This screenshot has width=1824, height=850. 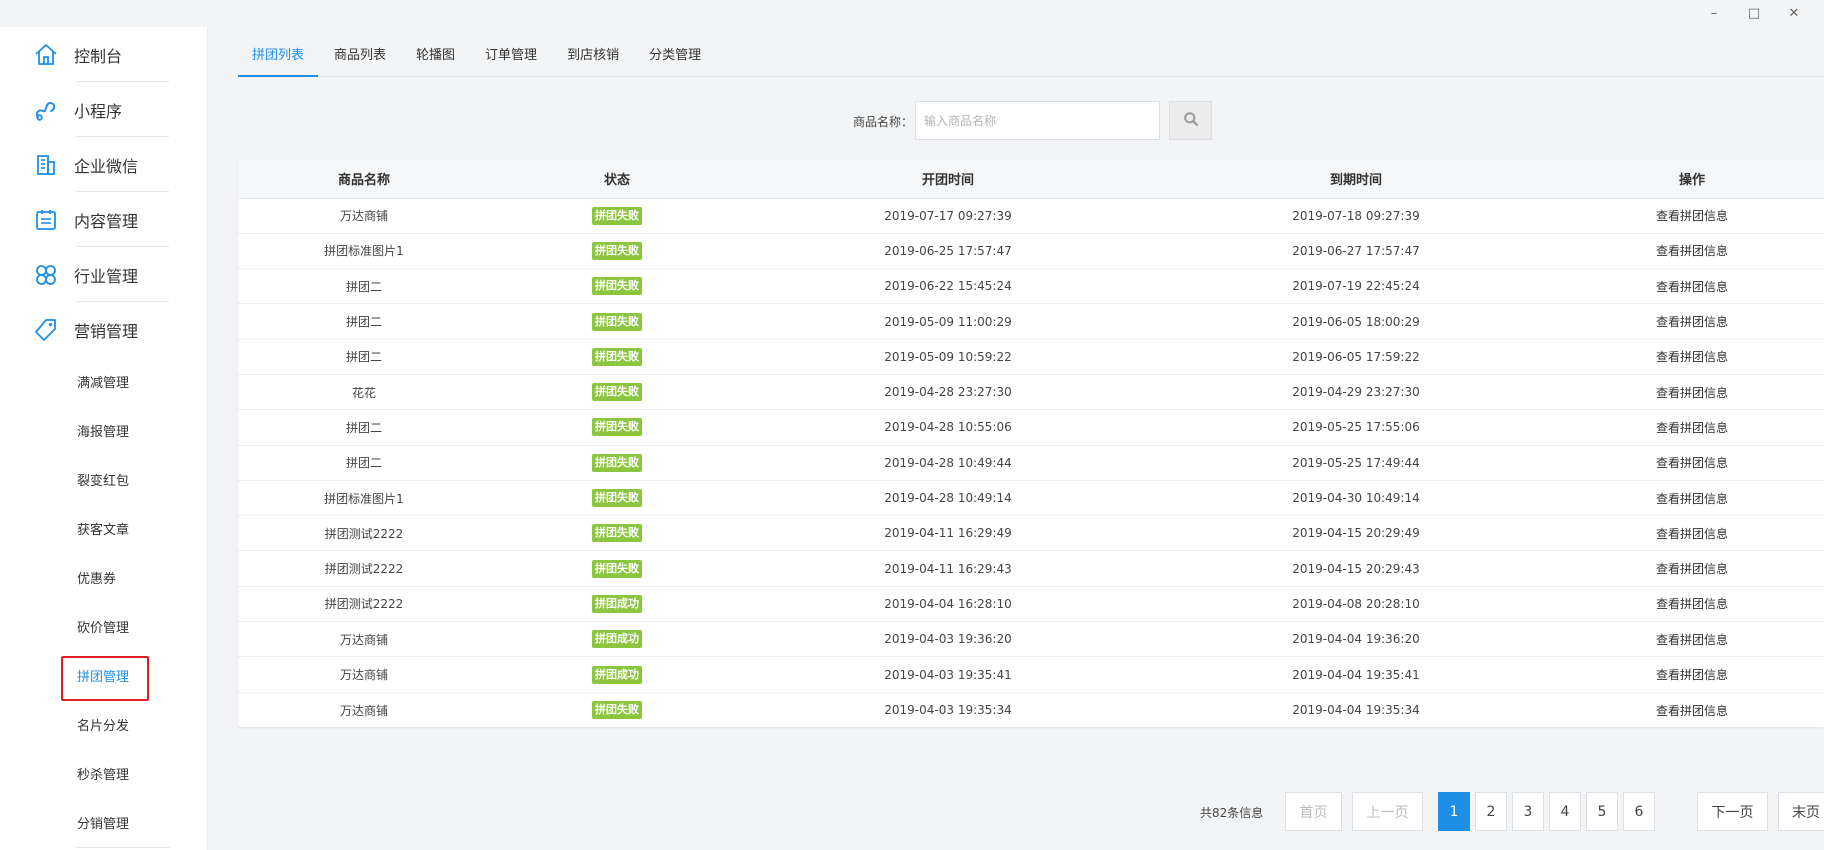 I want to click on search-button, so click(x=1190, y=120).